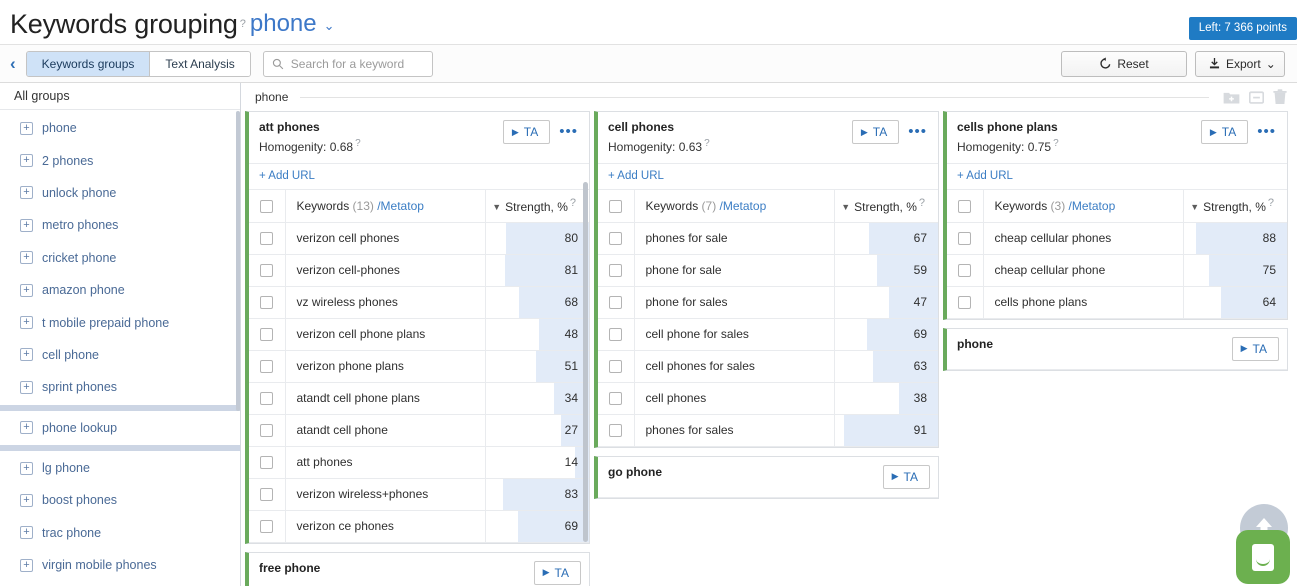 The width and height of the screenshot is (1297, 586). Describe the element at coordinates (238, 261) in the screenshot. I see `sidebar-scrollbar` at that location.